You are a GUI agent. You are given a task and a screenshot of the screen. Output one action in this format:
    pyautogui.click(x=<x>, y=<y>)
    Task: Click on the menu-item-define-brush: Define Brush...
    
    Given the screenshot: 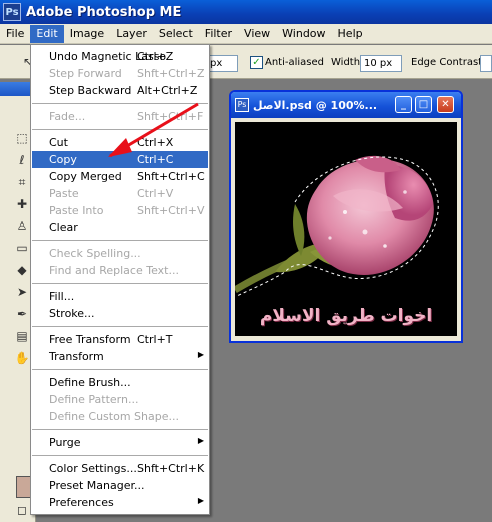 What is the action you would take?
    pyautogui.click(x=120, y=382)
    